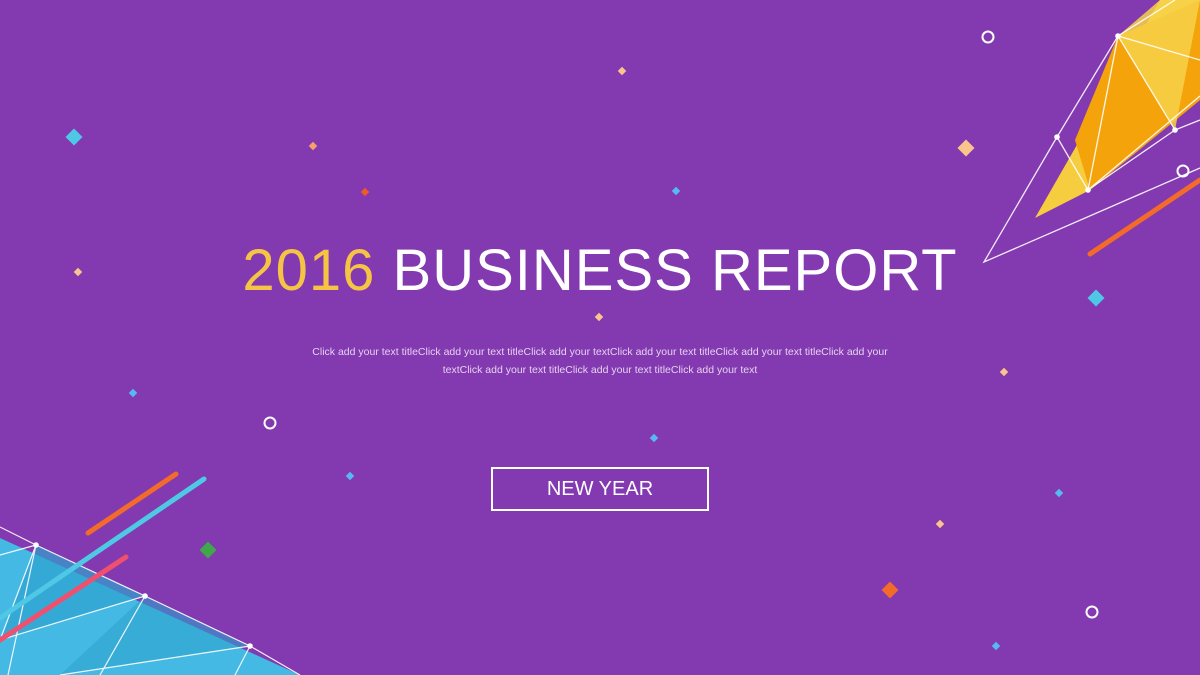 The image size is (1200, 675). I want to click on slide-title: 2016 BUSINESS REPORT, so click(600, 271).